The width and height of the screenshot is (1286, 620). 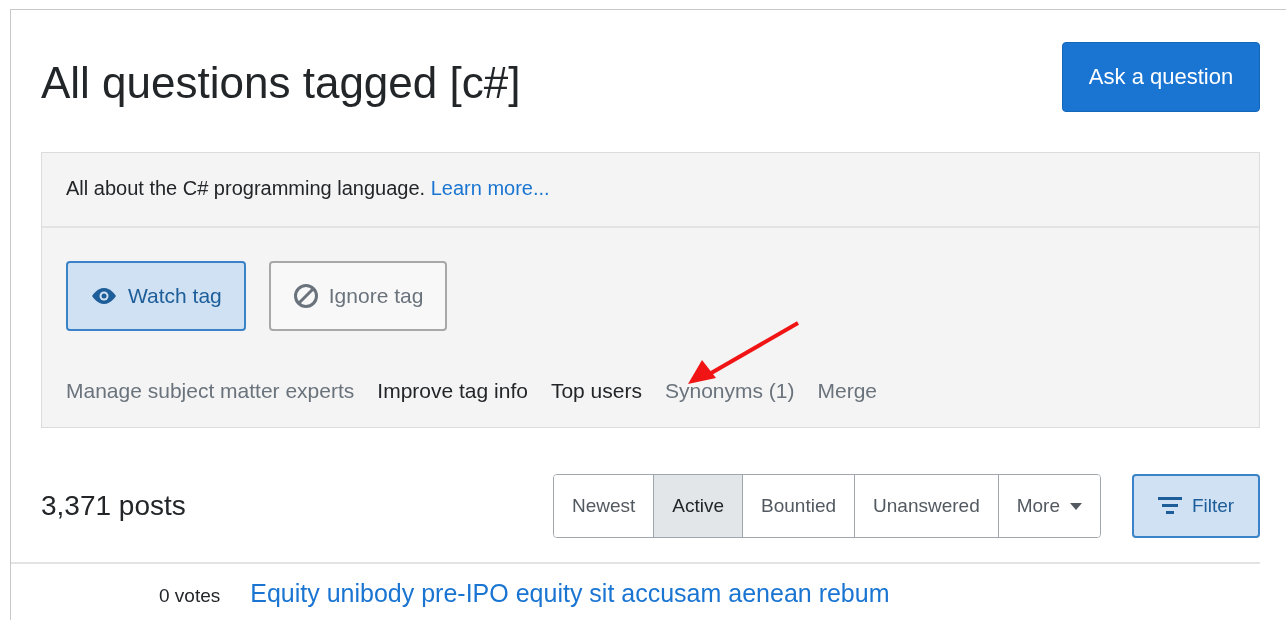 What do you see at coordinates (1161, 77) in the screenshot?
I see `ask-question-button: Ask a question` at bounding box center [1161, 77].